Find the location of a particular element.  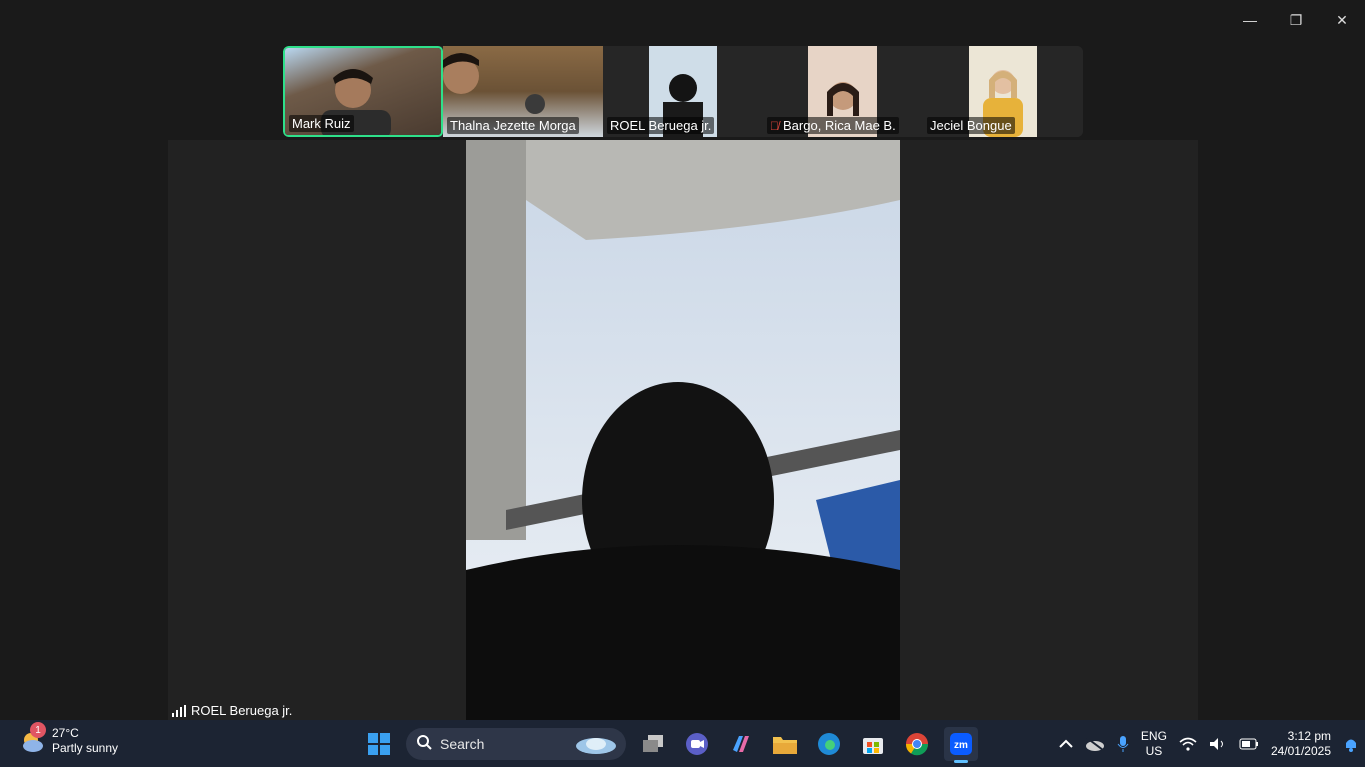

svg-text: zm is located at coordinates (961, 745).